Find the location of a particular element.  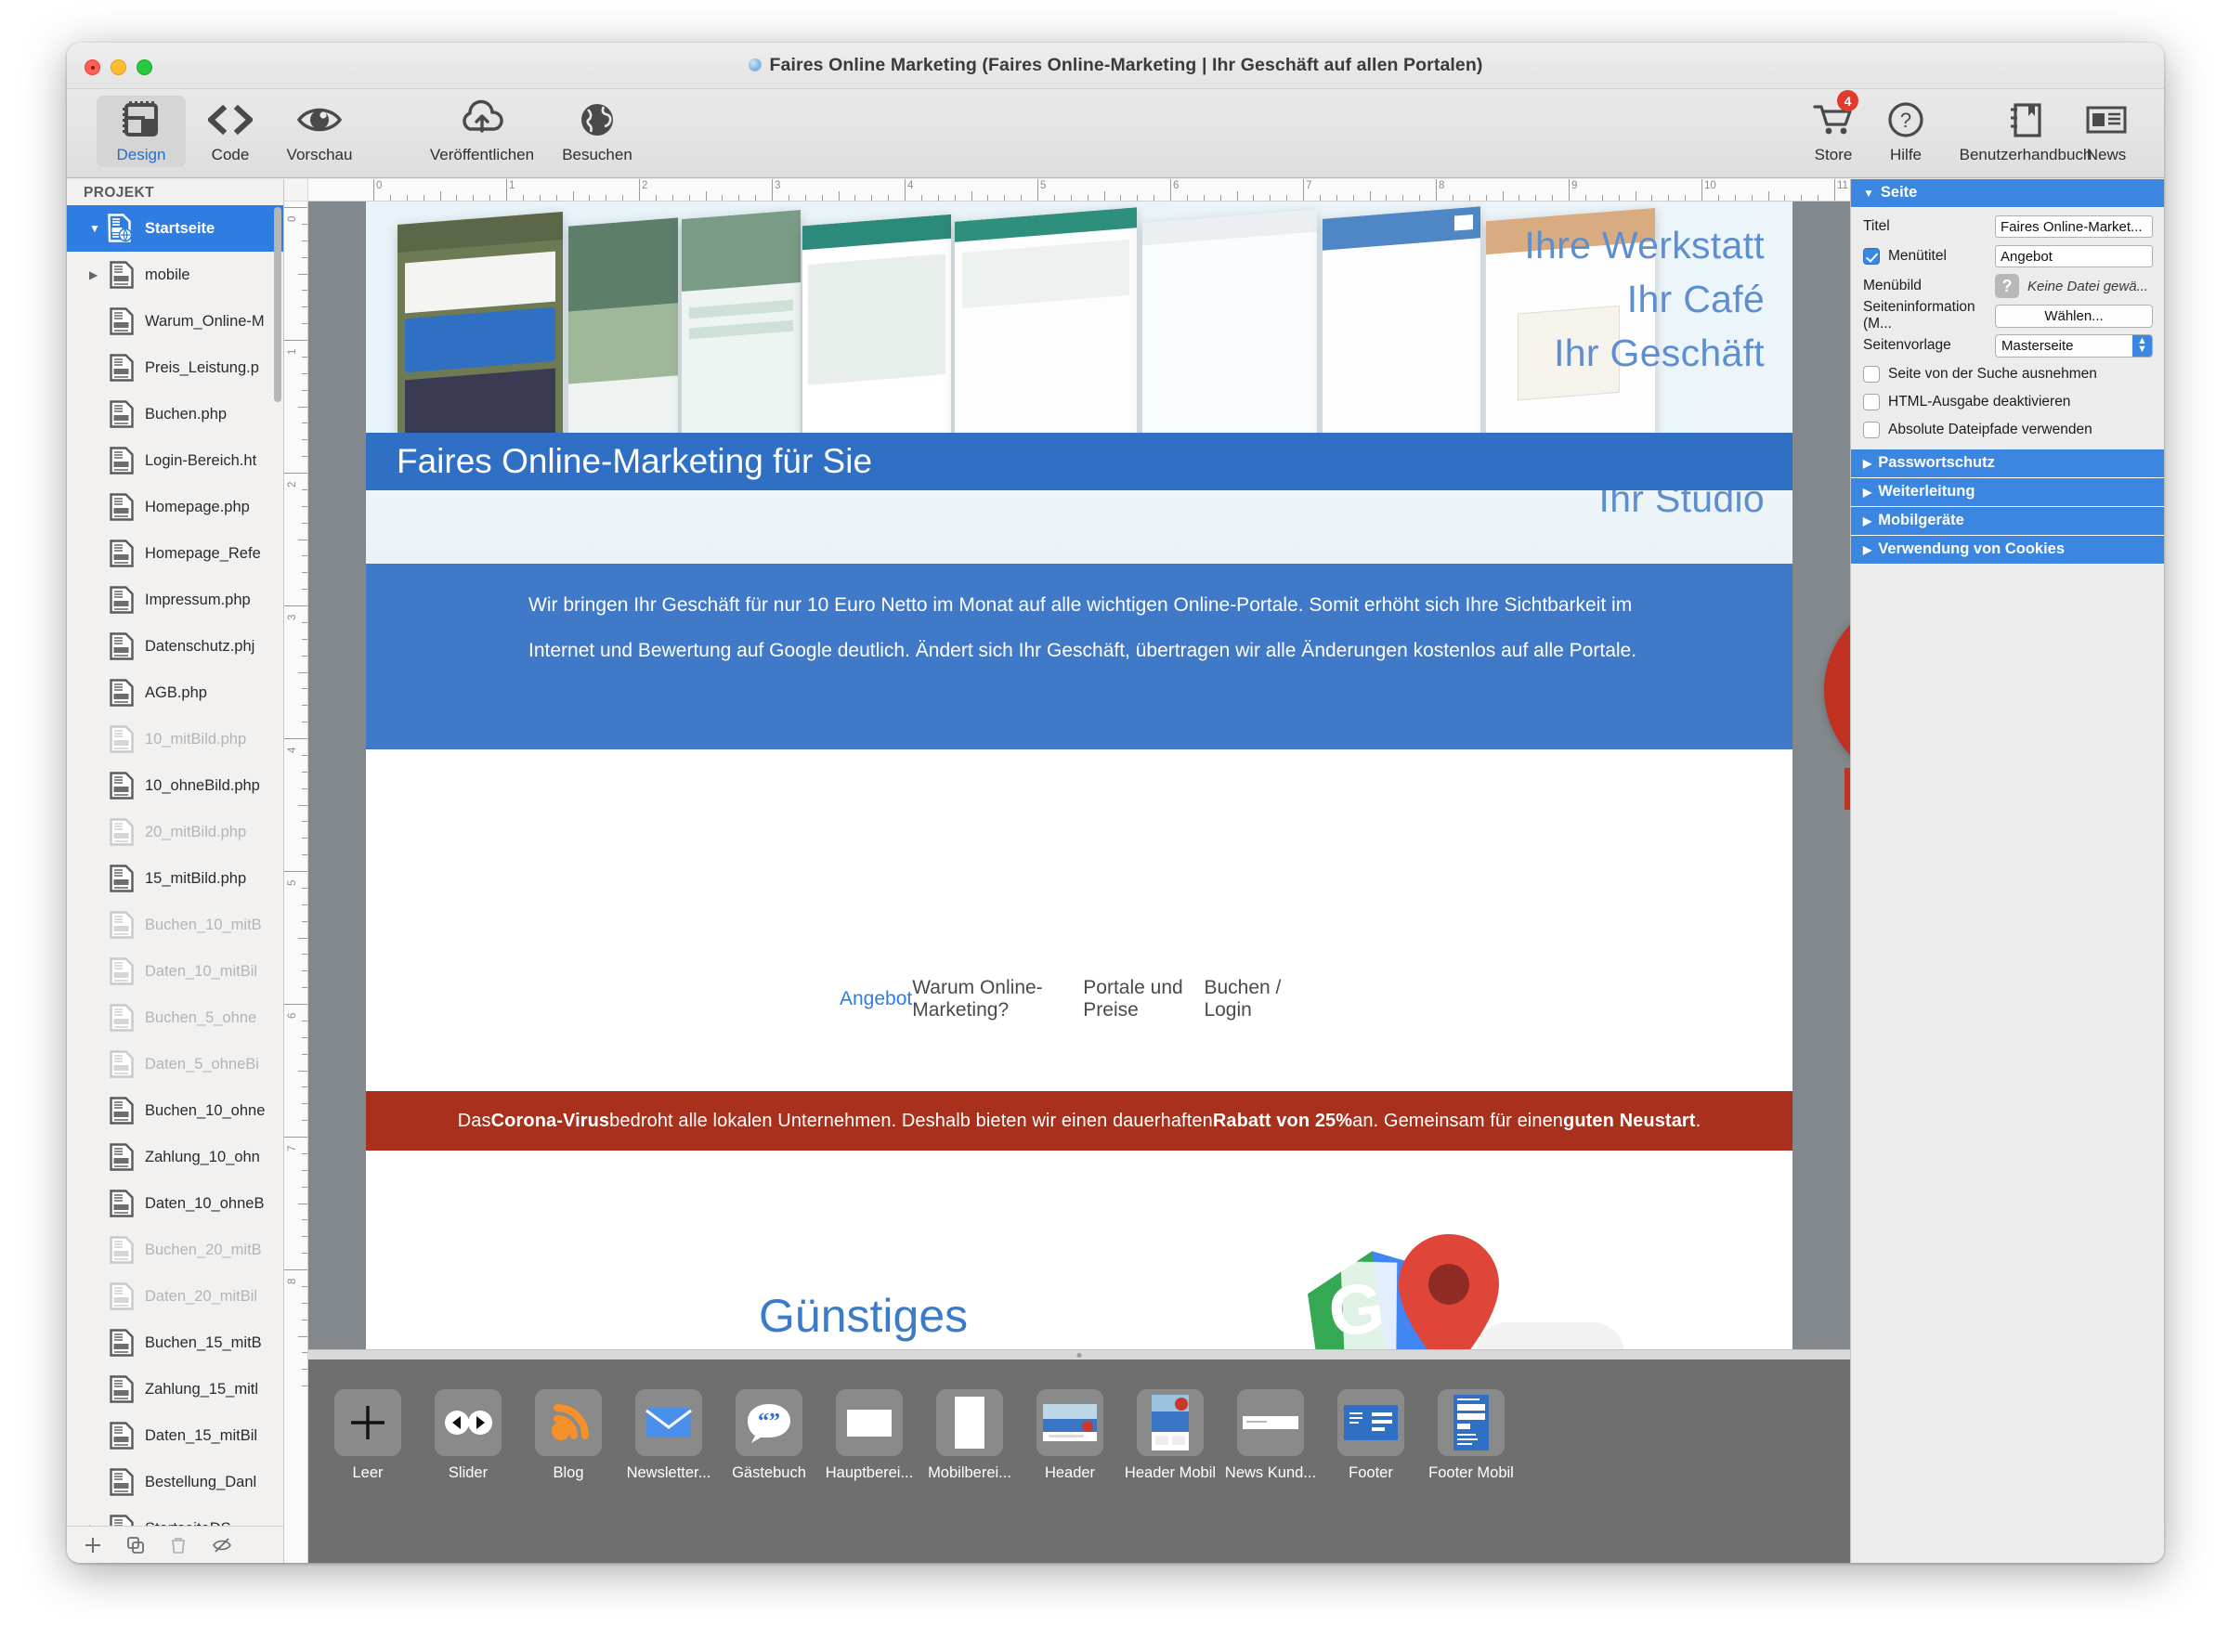

file-tree-item: ▼ Startseite is located at coordinates (175, 229).